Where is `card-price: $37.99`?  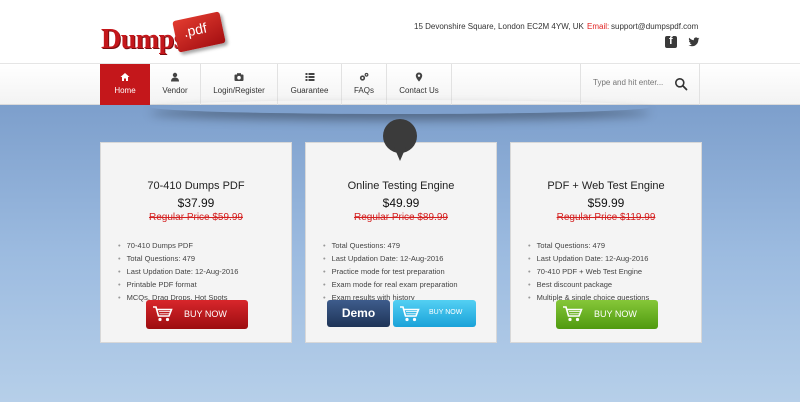
card-price: $37.99 is located at coordinates (196, 203).